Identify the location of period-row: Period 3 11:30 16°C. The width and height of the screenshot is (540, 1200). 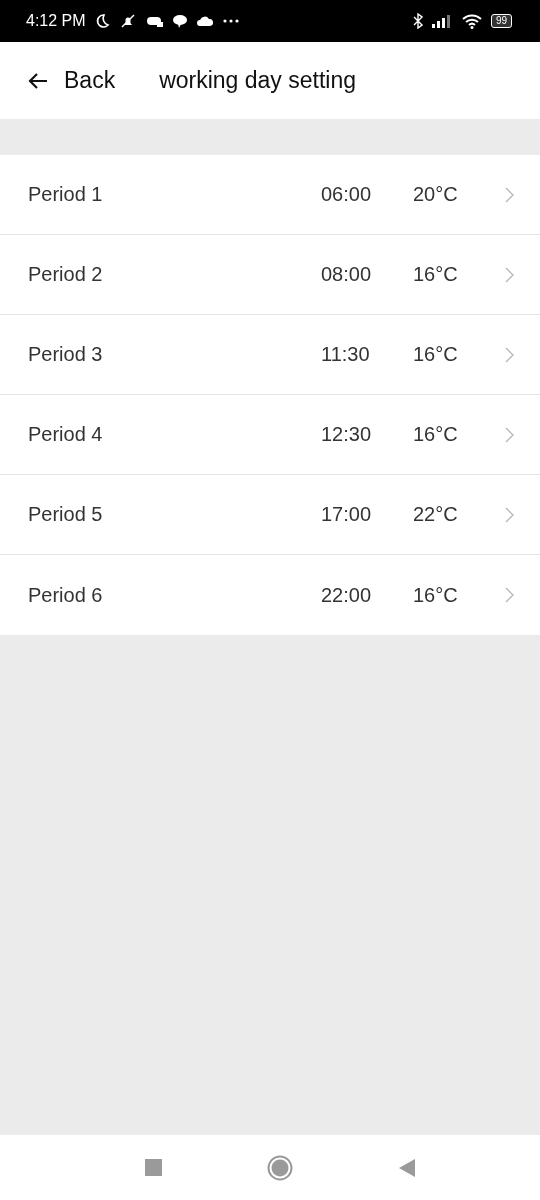
(270, 355).